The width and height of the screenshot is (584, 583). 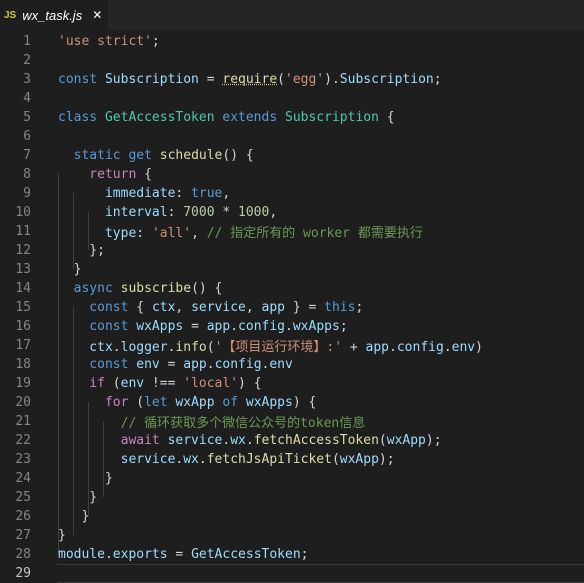 I want to click on code-text: return {, so click(x=105, y=174).